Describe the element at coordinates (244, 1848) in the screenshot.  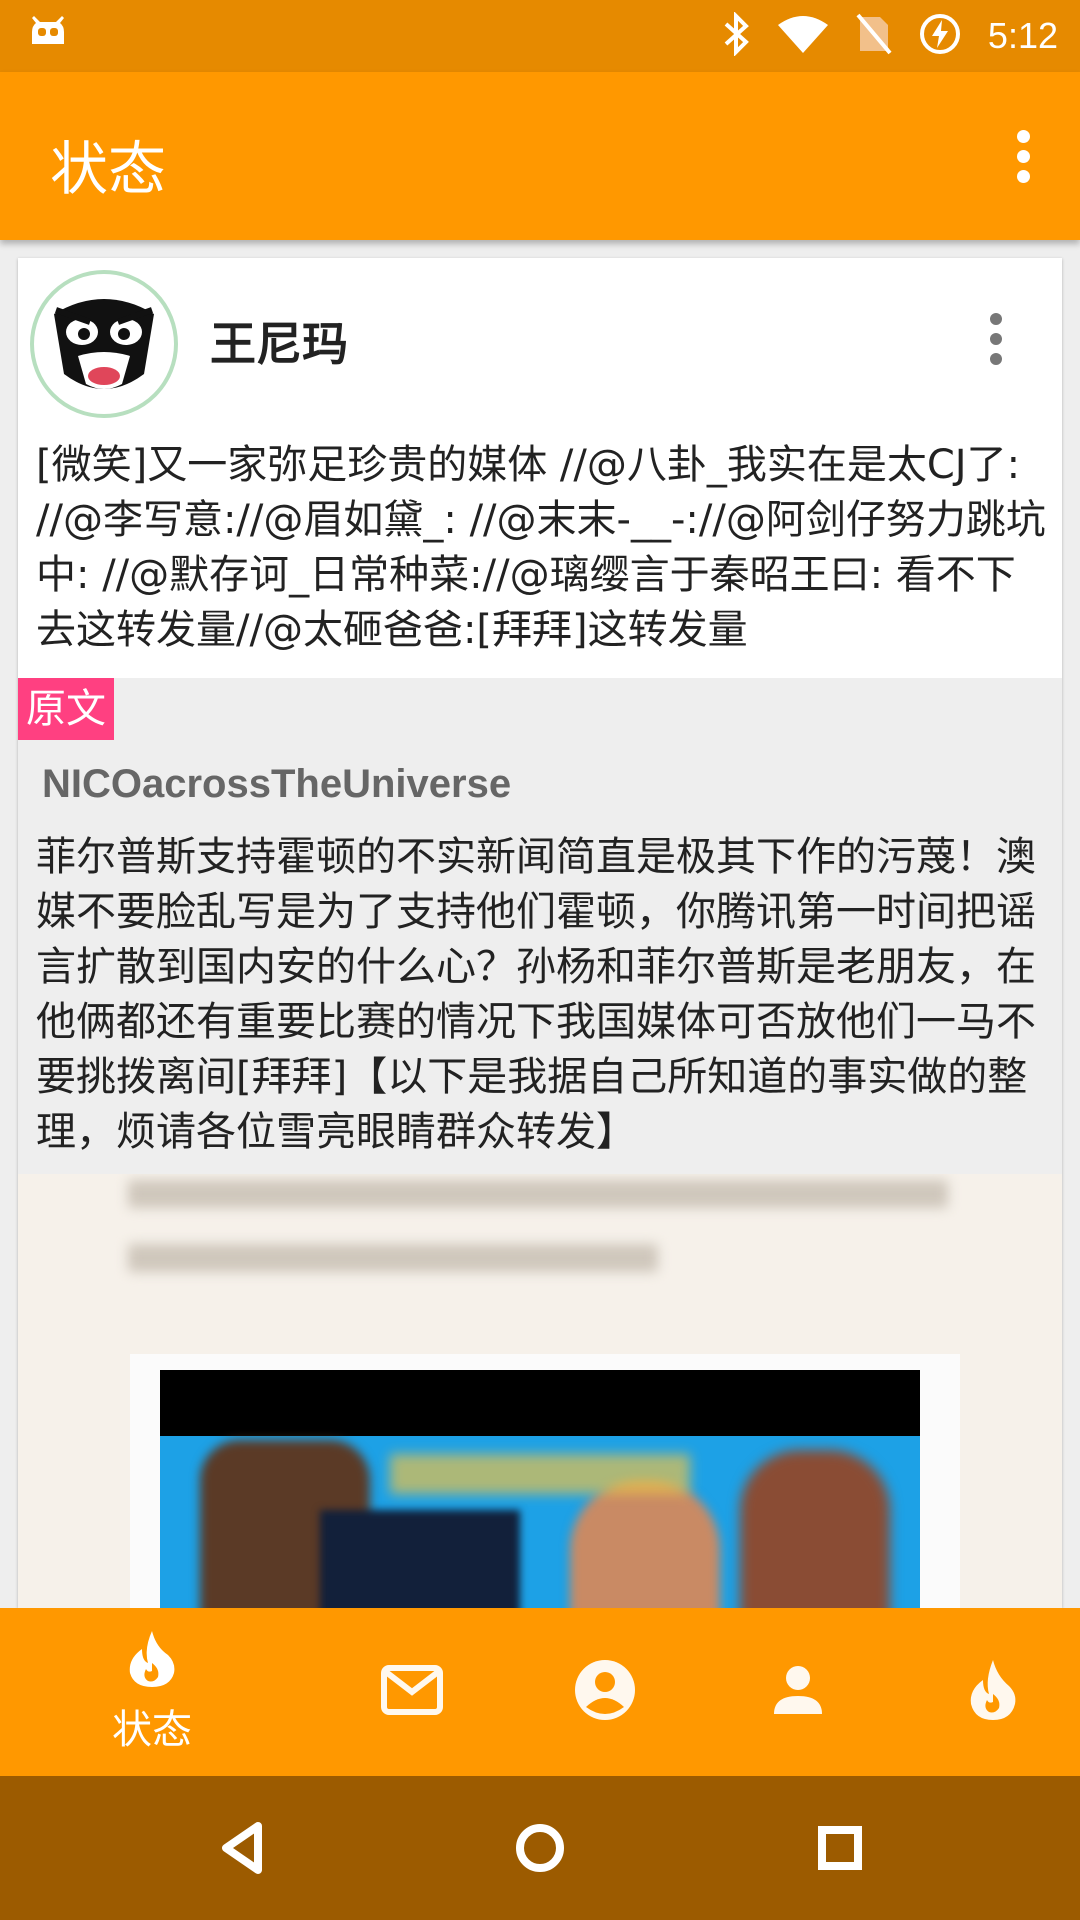
I see `back-icon` at that location.